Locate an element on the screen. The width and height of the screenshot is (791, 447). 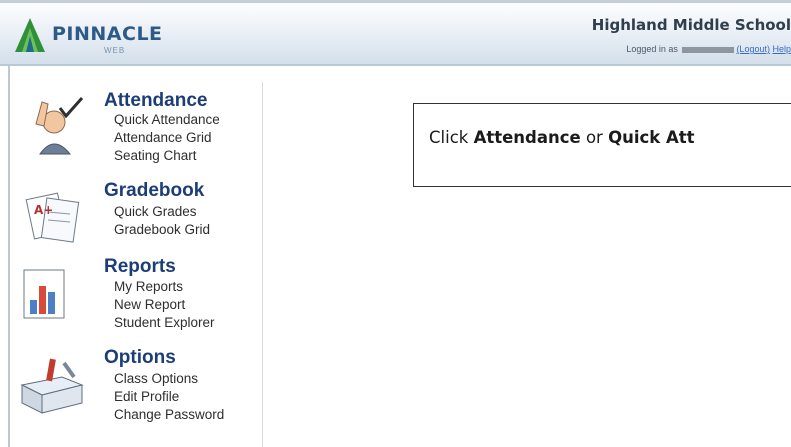
student-explorer-link: Student Explorer is located at coordinates (164, 322).